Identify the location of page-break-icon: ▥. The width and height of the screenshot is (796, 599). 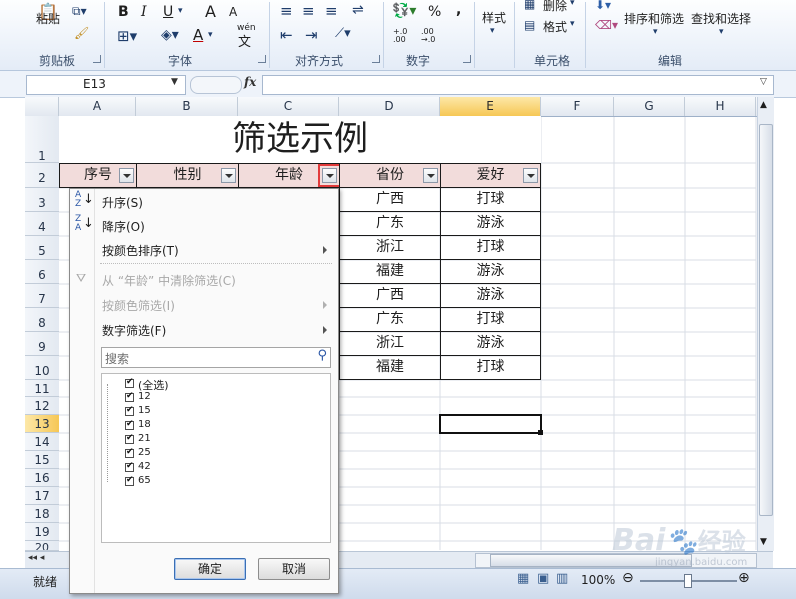
(562, 578).